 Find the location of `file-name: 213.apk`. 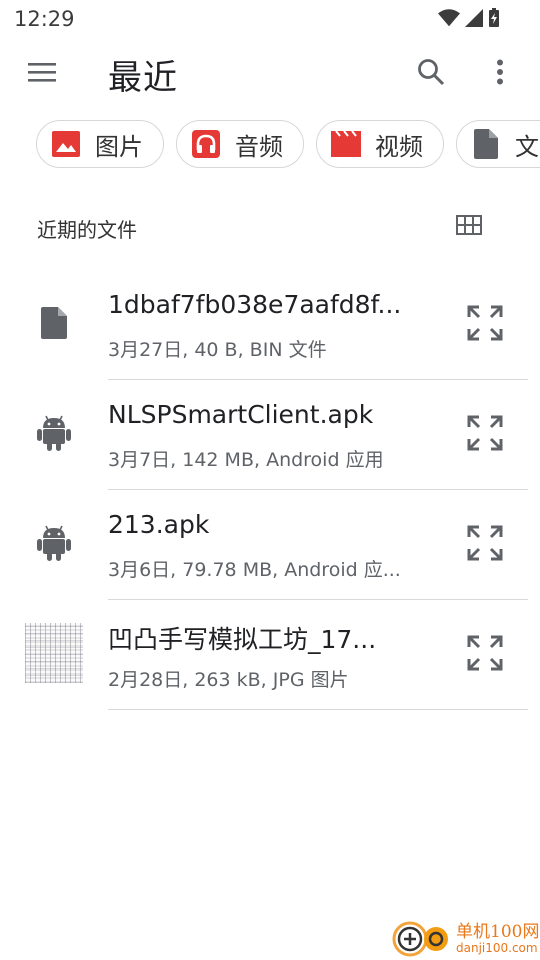

file-name: 213.apk is located at coordinates (159, 524).